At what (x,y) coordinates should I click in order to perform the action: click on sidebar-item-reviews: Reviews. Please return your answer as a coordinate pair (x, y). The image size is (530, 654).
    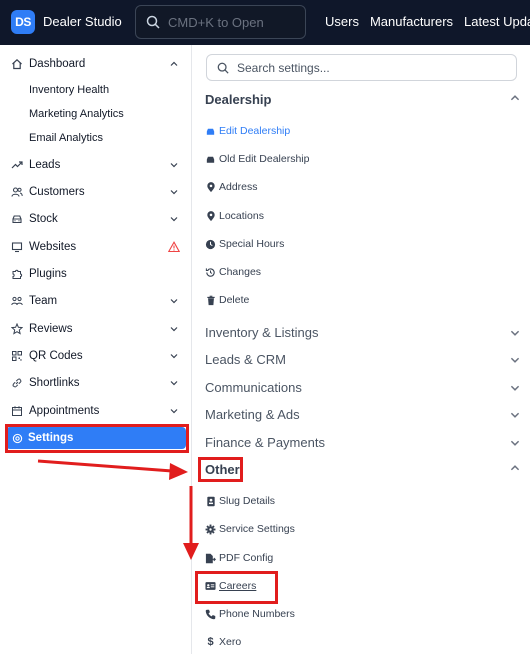
    Looking at the image, I should click on (96, 329).